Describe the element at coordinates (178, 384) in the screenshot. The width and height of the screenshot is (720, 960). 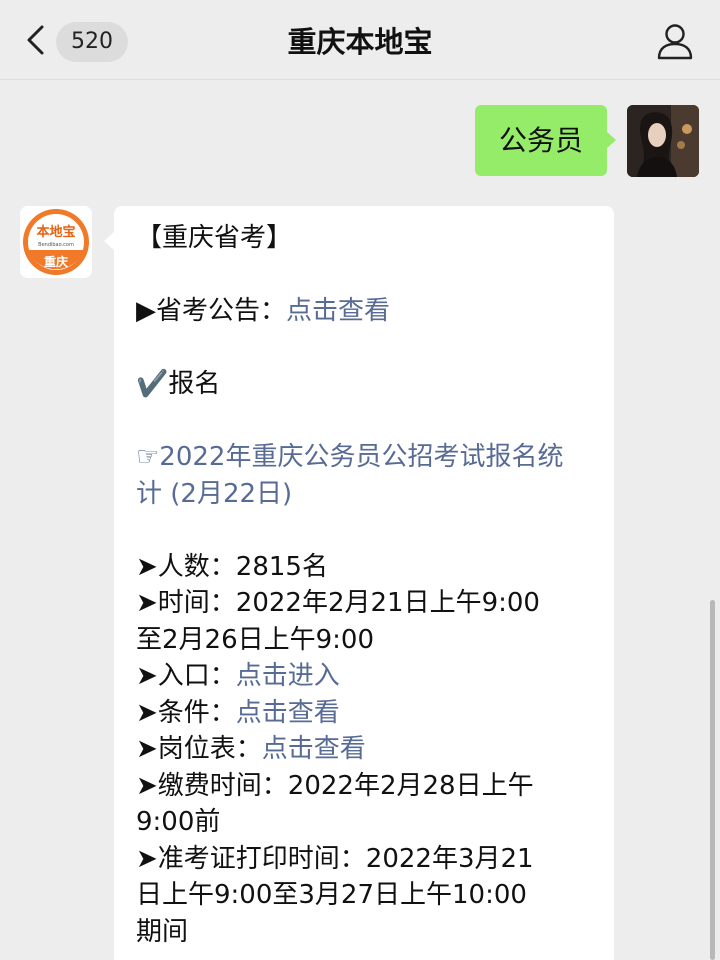
I see `signup-section-heading: ✔️报名` at that location.